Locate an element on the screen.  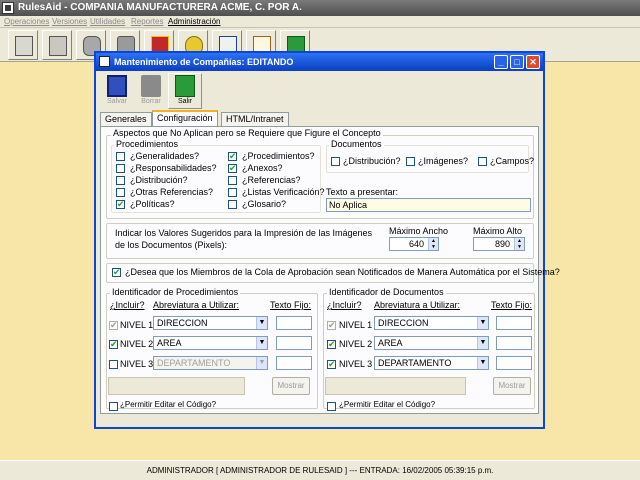
procedimientos-legend: Procedimientos is located at coordinates (147, 144).